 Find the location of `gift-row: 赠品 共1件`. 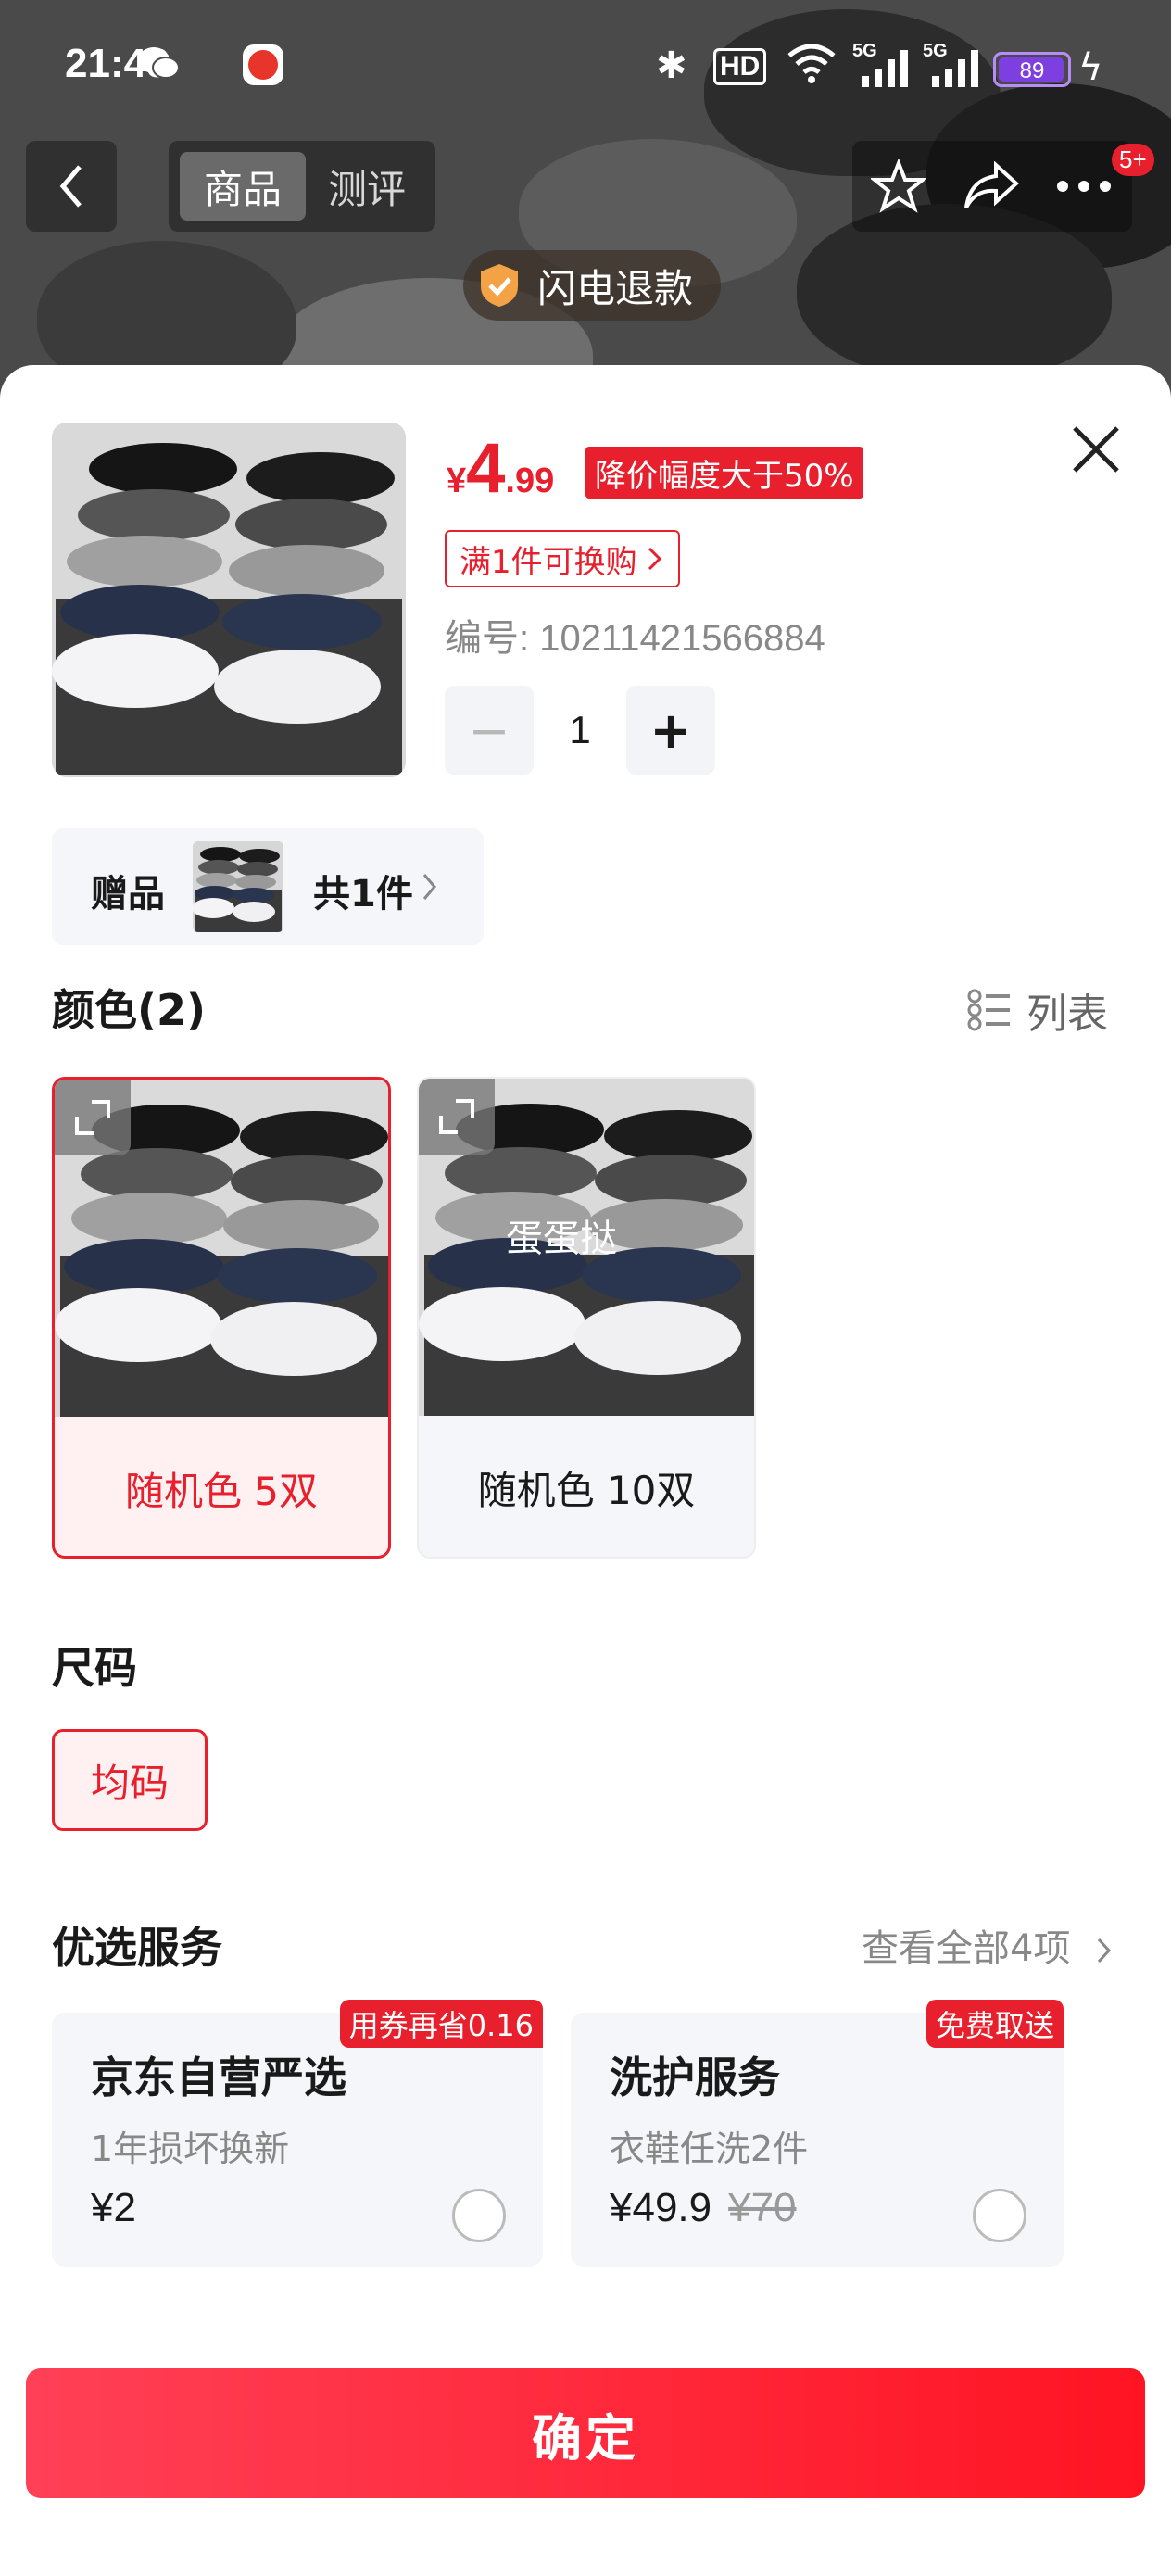

gift-row: 赠品 共1件 is located at coordinates (268, 887).